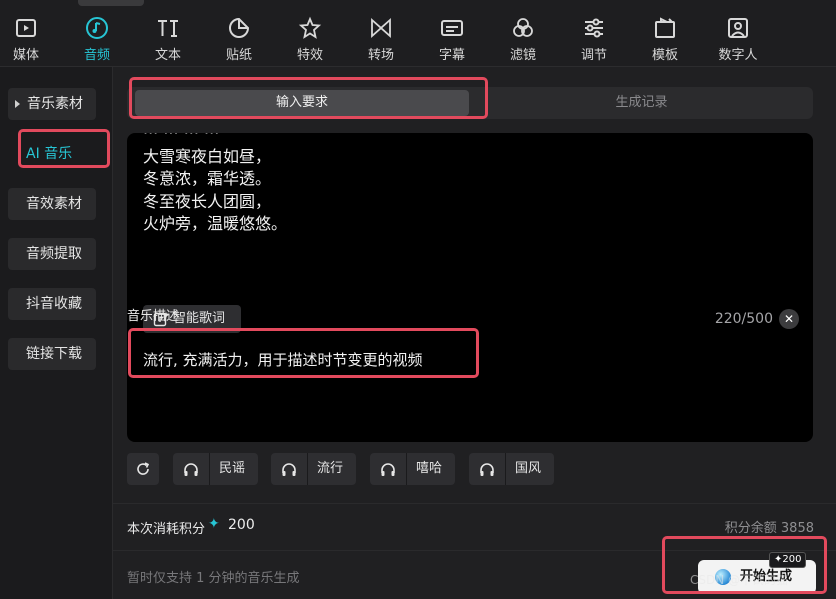 Image resolution: width=836 pixels, height=599 pixels. I want to click on toolbar-transition-label: 转场, so click(380, 55).